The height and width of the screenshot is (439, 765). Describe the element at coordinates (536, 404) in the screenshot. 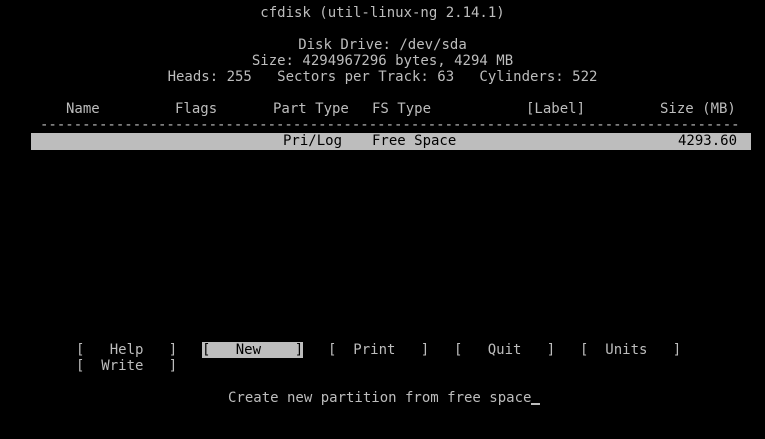

I see `text-cursor` at that location.